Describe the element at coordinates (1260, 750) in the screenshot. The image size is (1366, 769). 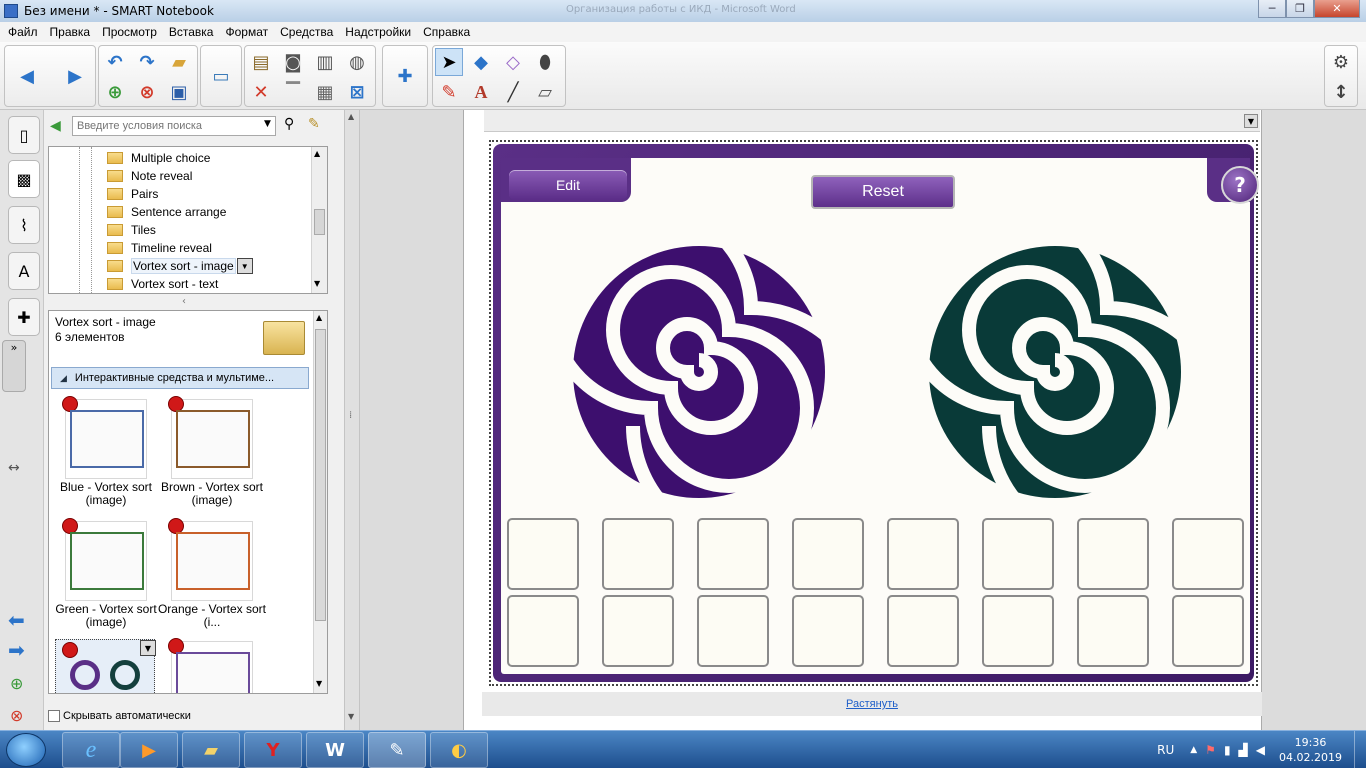
I see `volume-icon: ◀` at that location.